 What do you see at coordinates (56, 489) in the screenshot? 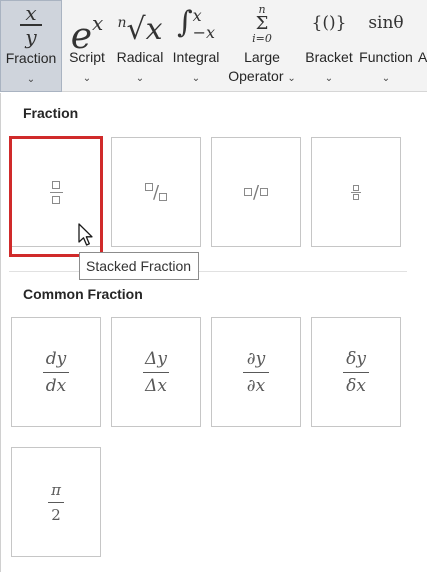
I see `numerator: π` at bounding box center [56, 489].